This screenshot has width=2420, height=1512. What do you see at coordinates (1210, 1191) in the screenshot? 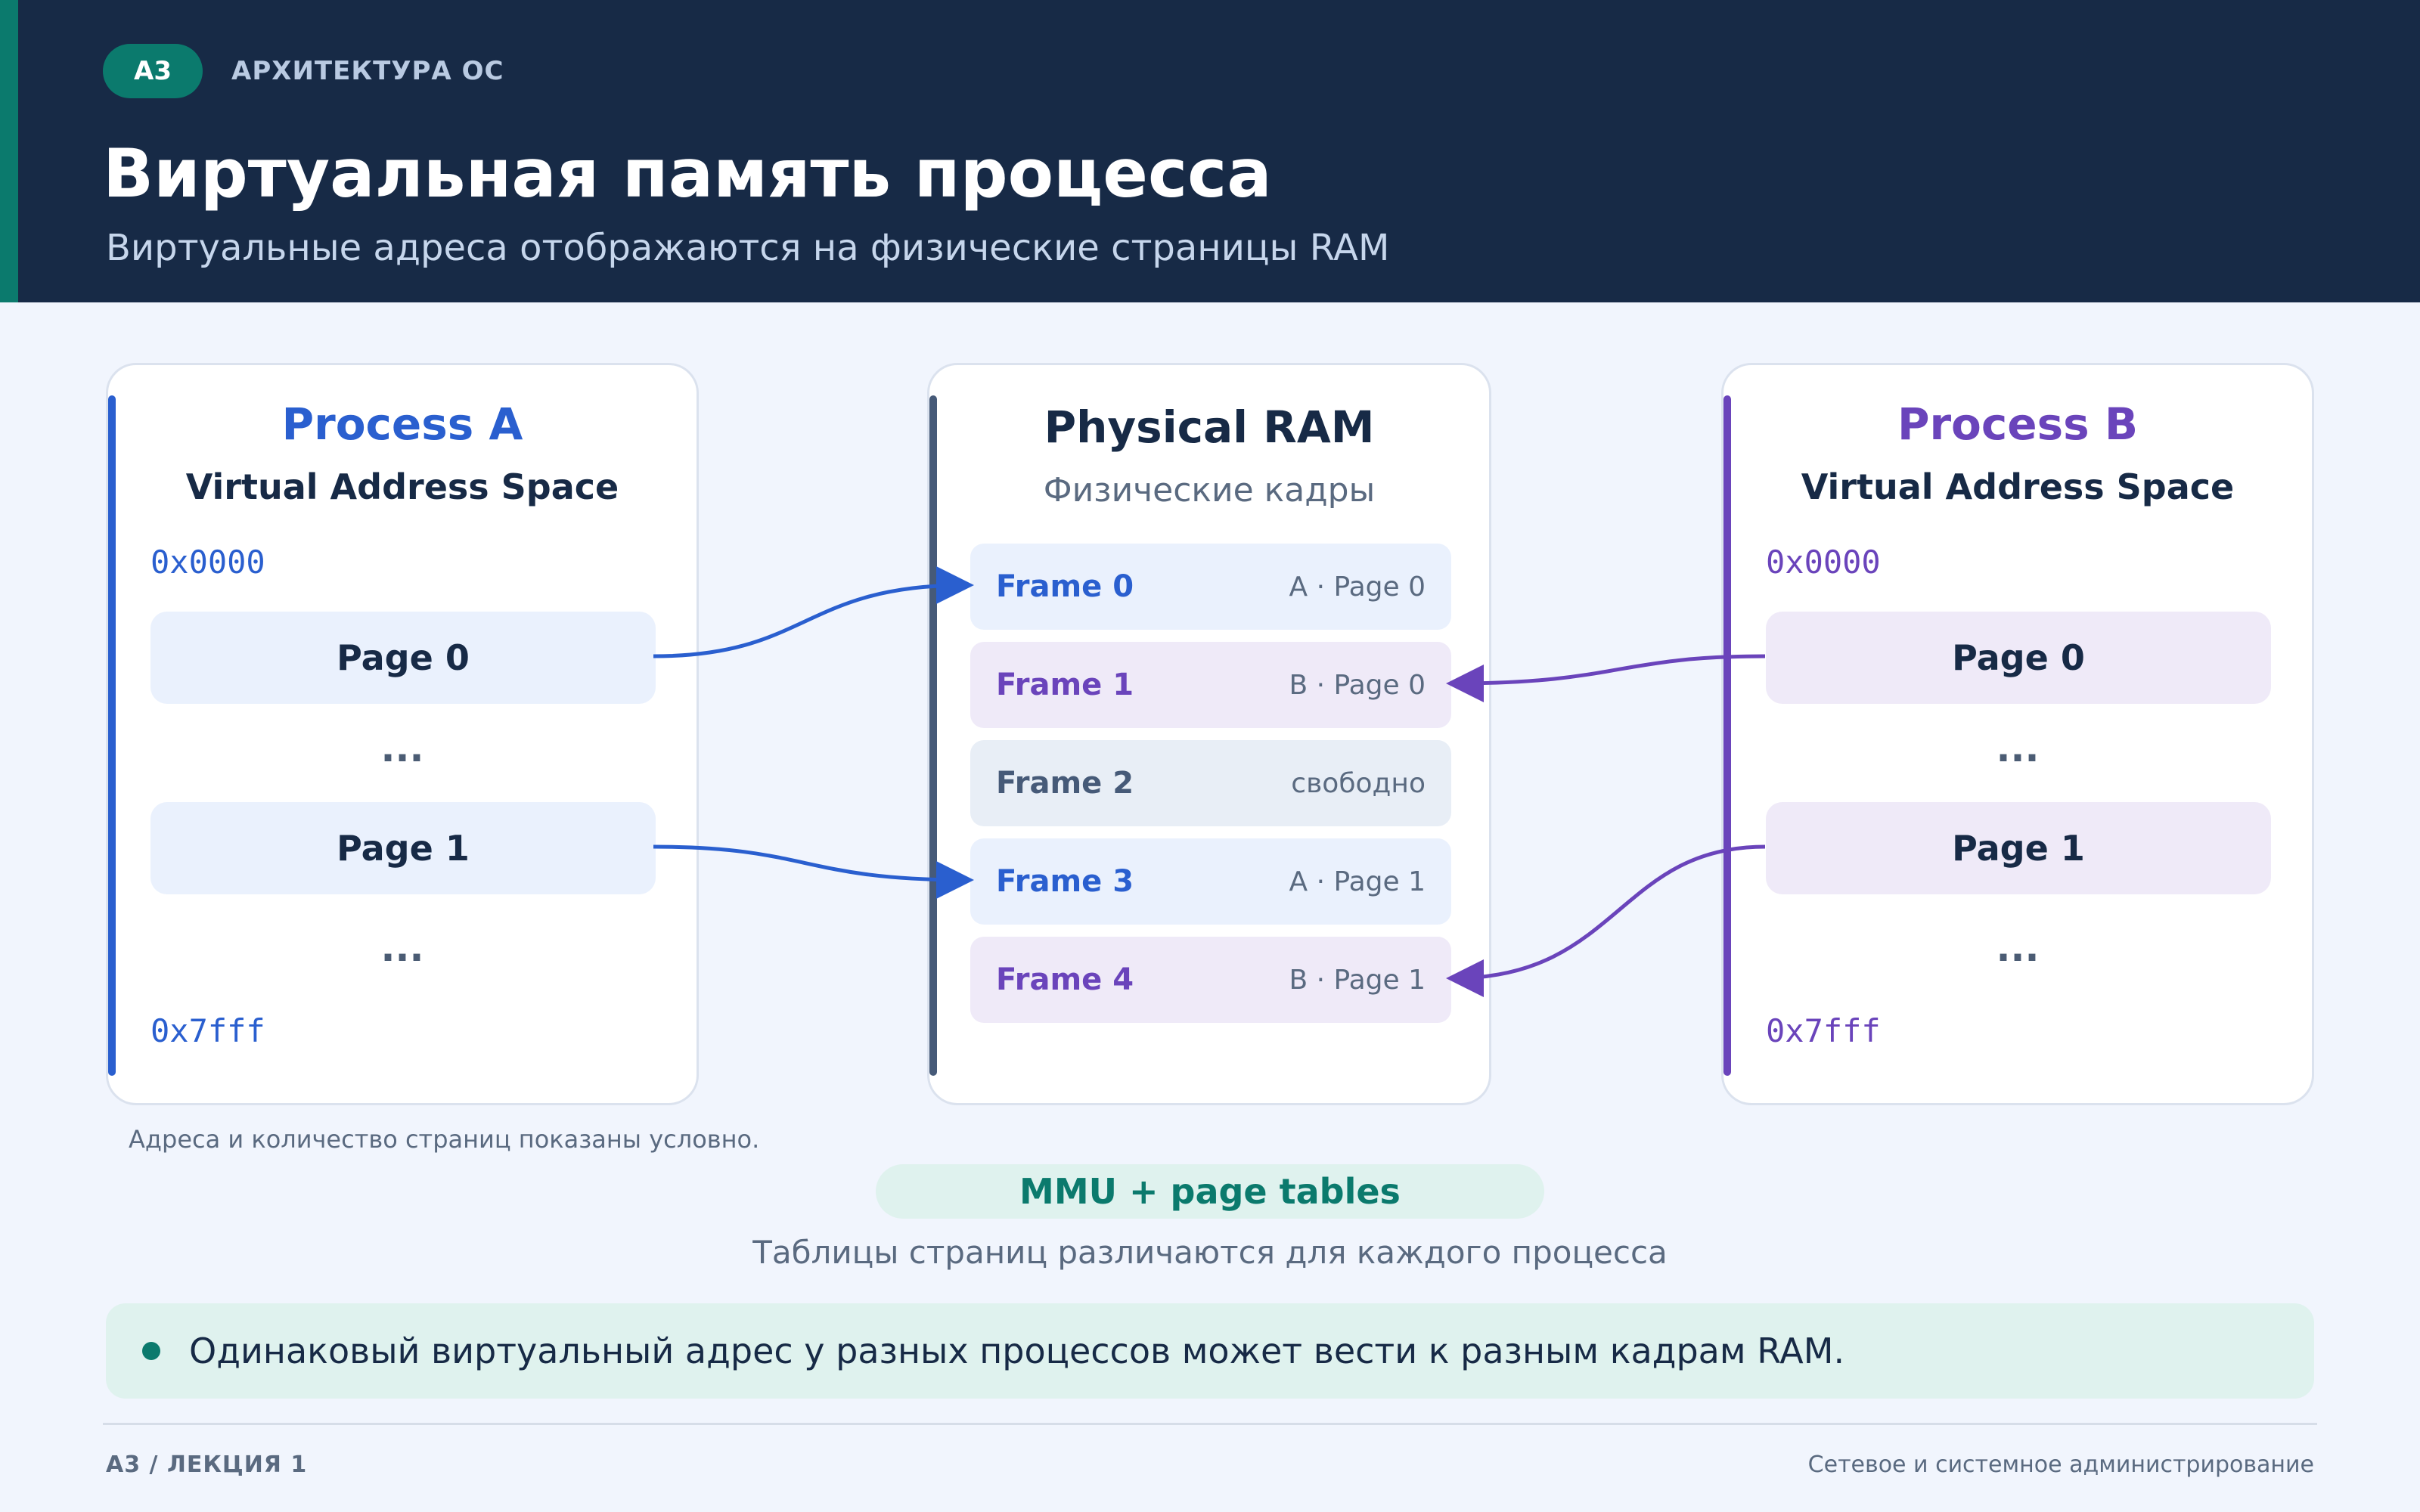
I see `mmu-label: MMU + page tables` at bounding box center [1210, 1191].